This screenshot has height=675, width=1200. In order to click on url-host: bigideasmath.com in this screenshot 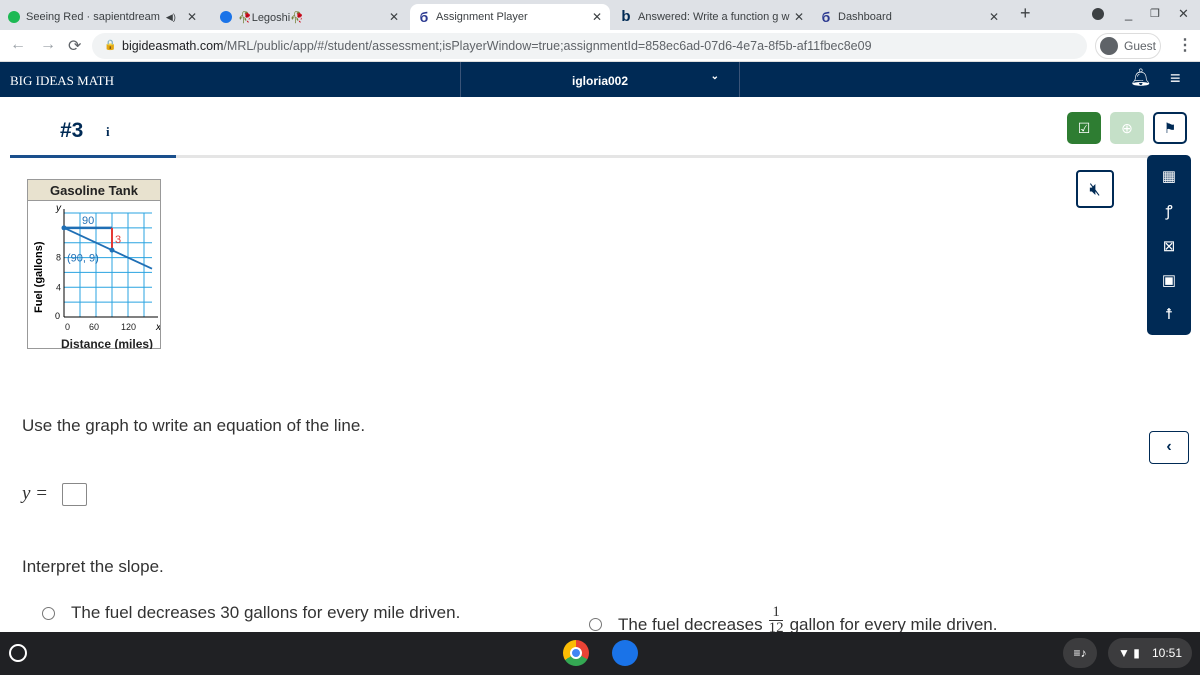, I will do `click(173, 46)`.